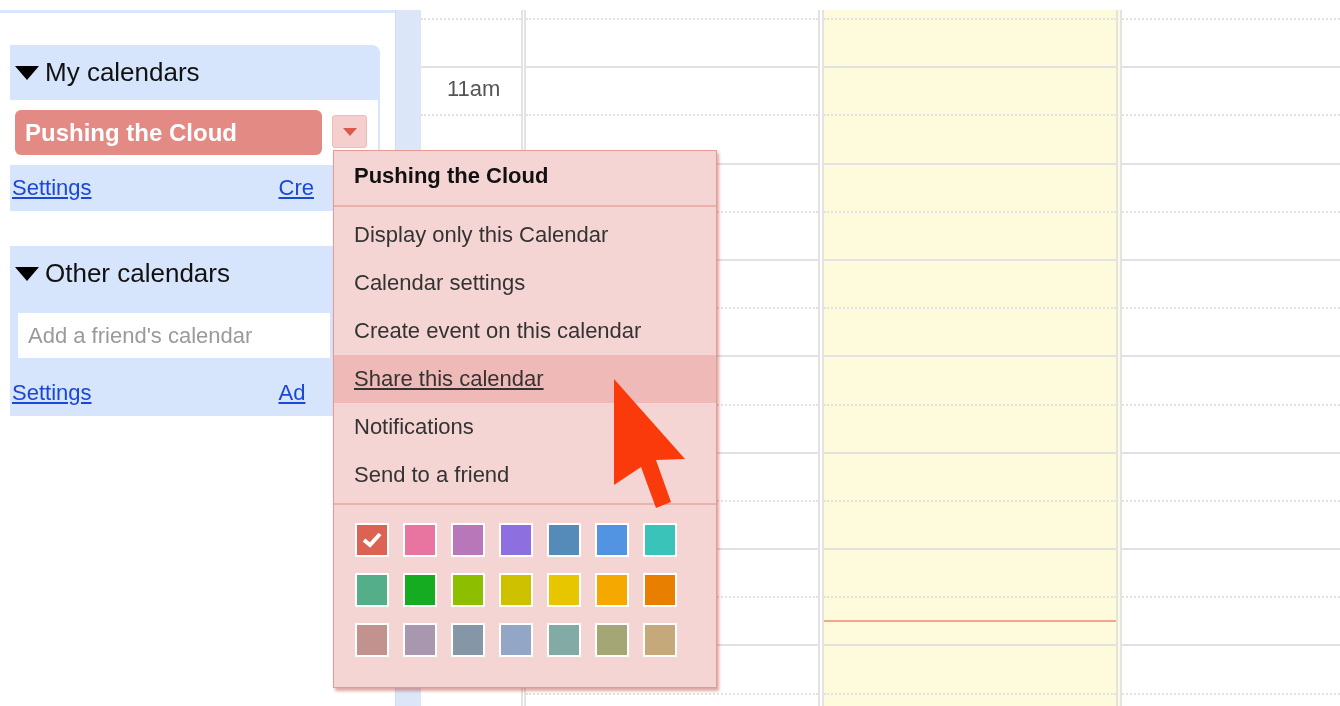 The height and width of the screenshot is (706, 1340). Describe the element at coordinates (292, 393) in the screenshot. I see `link: Ad` at that location.